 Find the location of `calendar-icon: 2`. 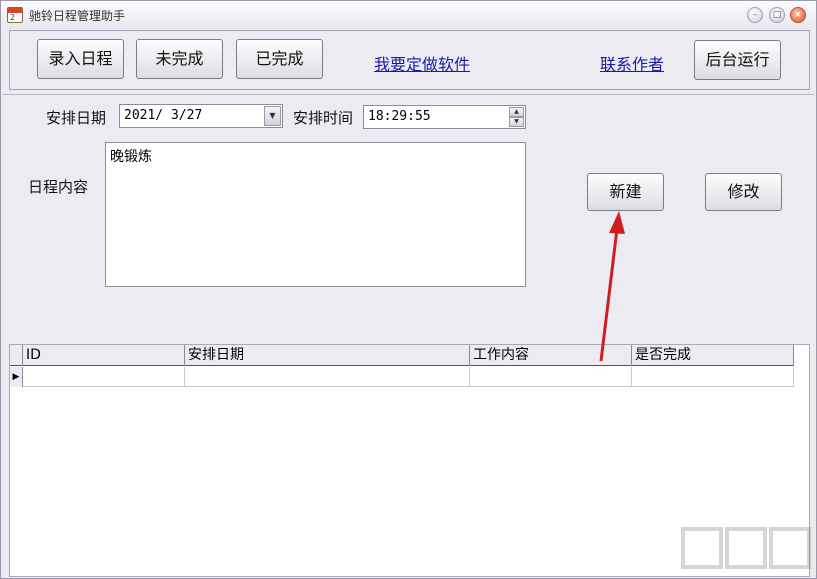

calendar-icon: 2 is located at coordinates (15, 15).